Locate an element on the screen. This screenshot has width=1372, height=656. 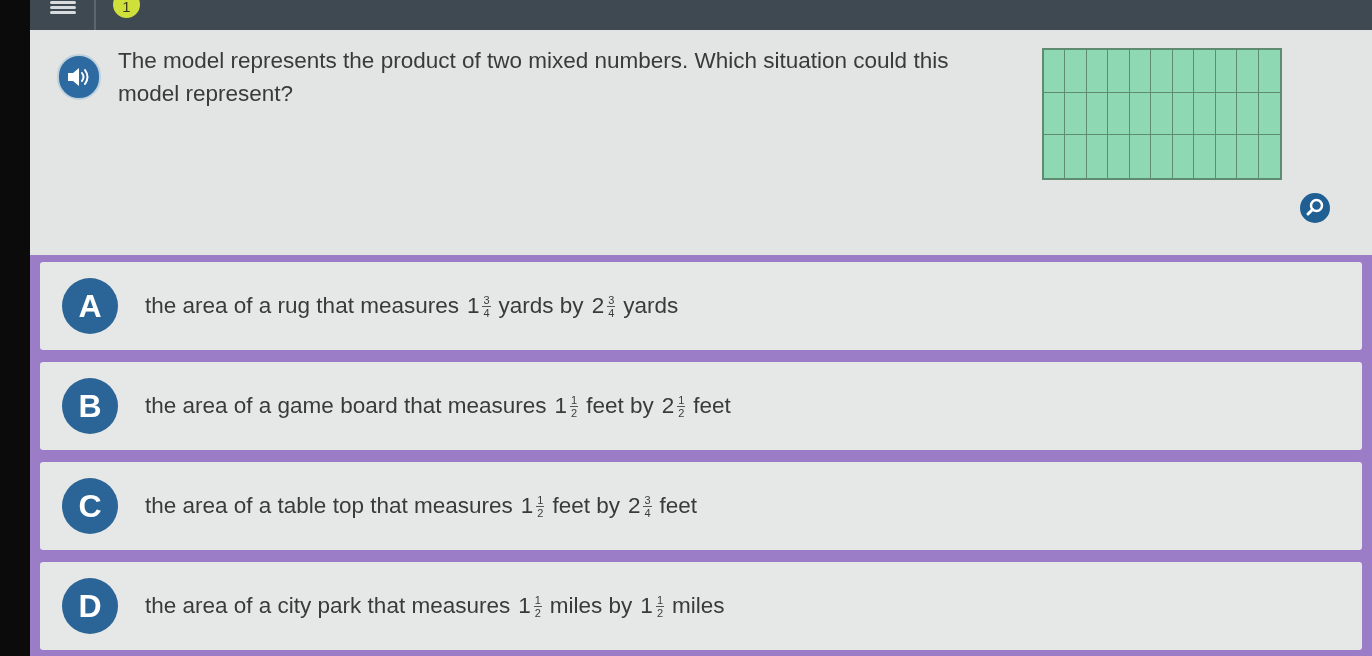
search-icon is located at coordinates (1315, 208).